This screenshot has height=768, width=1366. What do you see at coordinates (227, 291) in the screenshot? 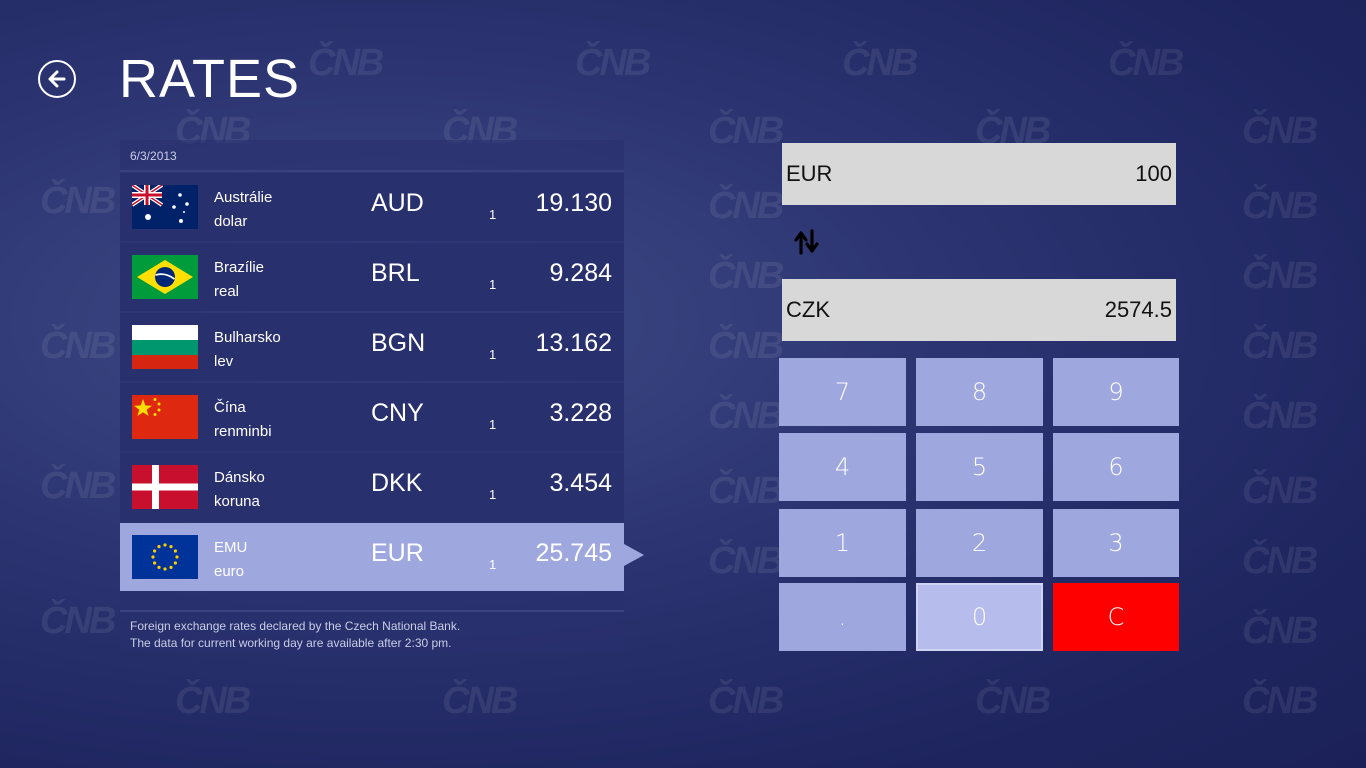
I see `currency-name: real` at bounding box center [227, 291].